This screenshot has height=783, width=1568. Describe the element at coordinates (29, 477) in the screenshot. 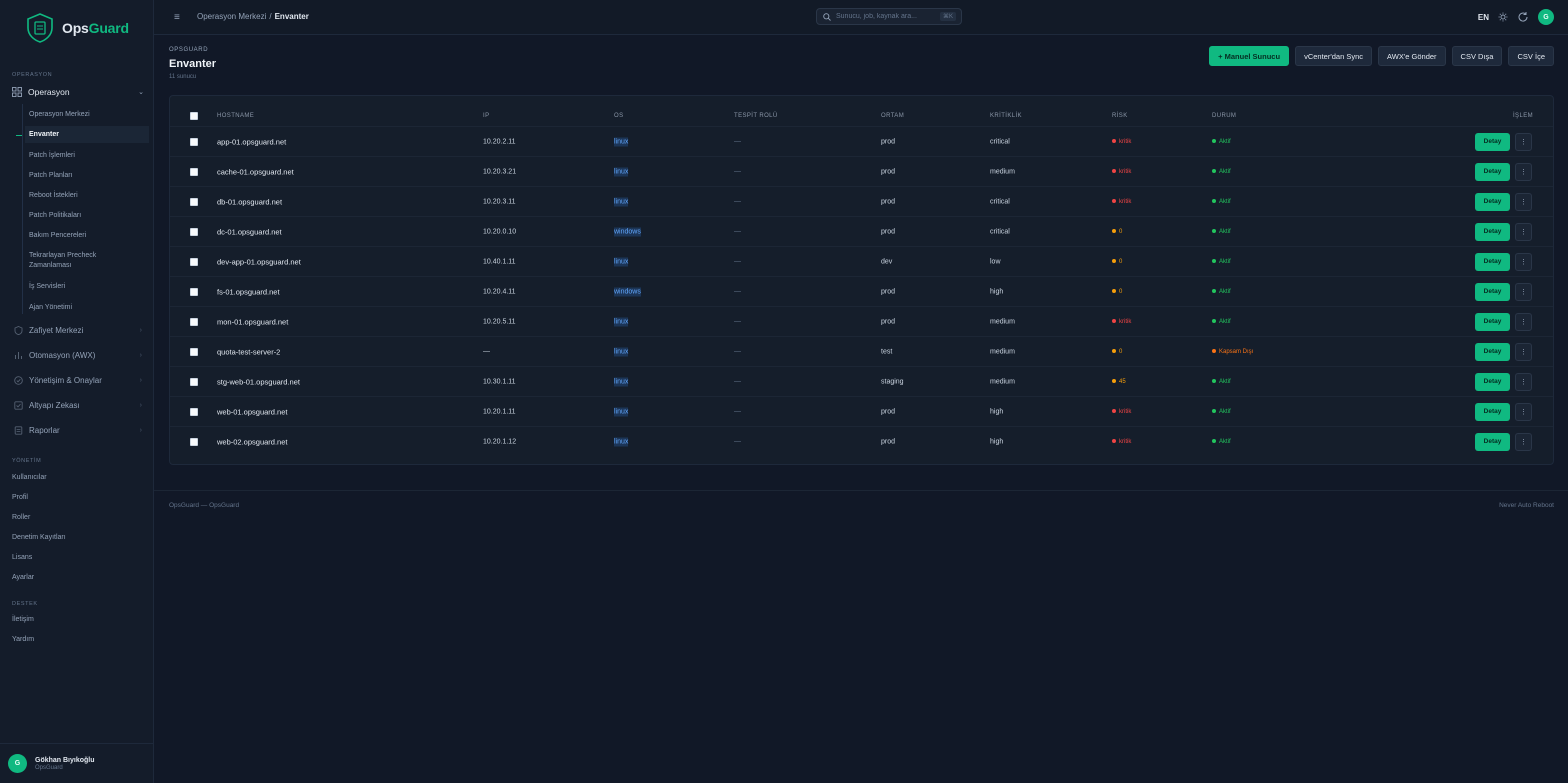

I see `sidebar-item-kullanicilar: Kullanıcılar` at that location.